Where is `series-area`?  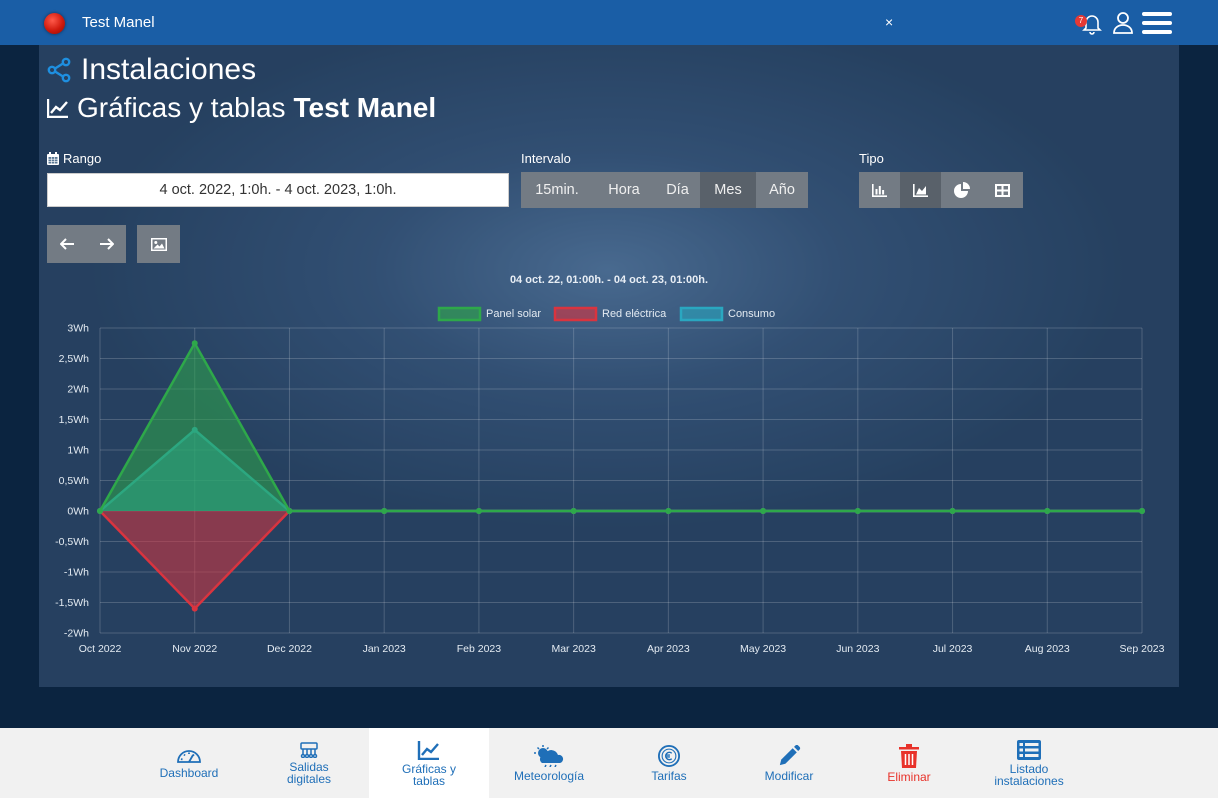
series-area is located at coordinates (621, 560).